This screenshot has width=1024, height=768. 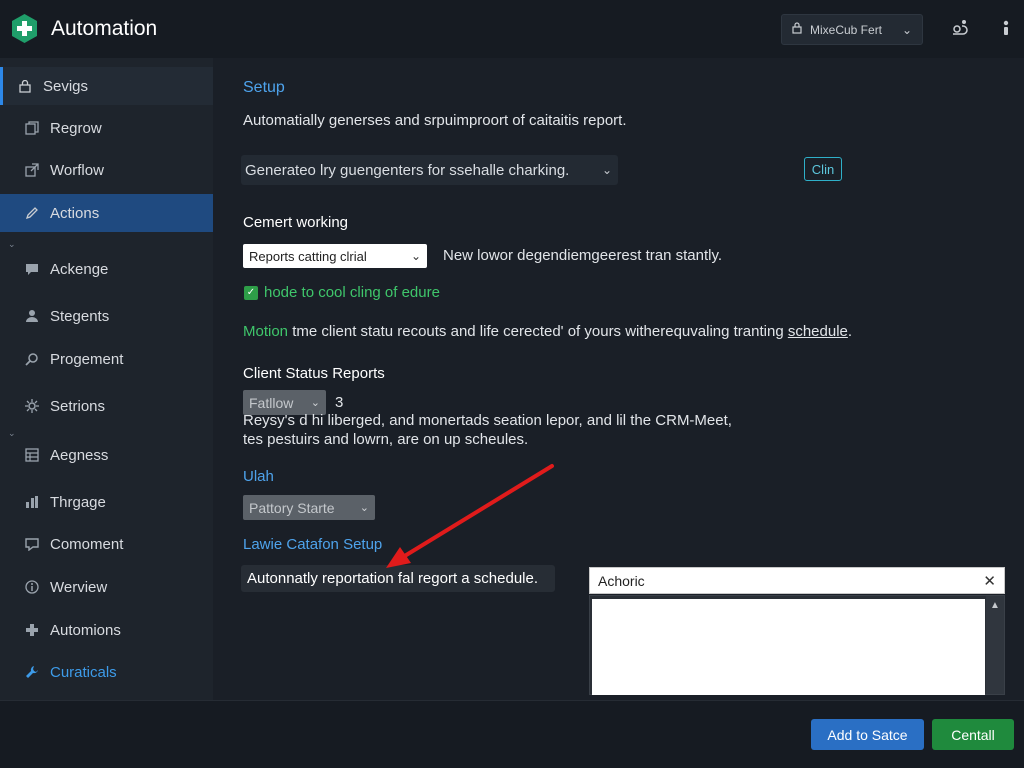 I want to click on sidebar-item-werview: Werview, so click(x=106, y=587).